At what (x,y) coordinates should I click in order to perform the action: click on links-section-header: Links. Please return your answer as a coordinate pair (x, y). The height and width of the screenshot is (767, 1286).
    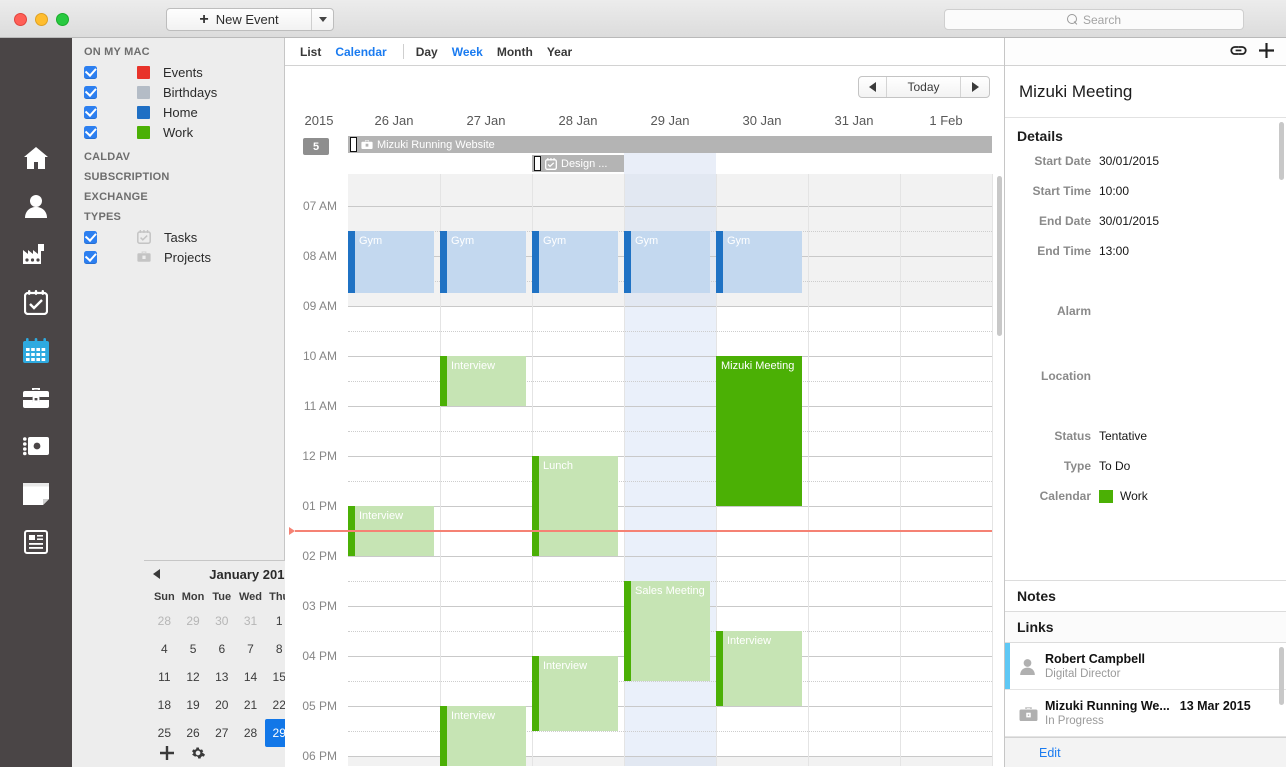
    Looking at the image, I should click on (1145, 627).